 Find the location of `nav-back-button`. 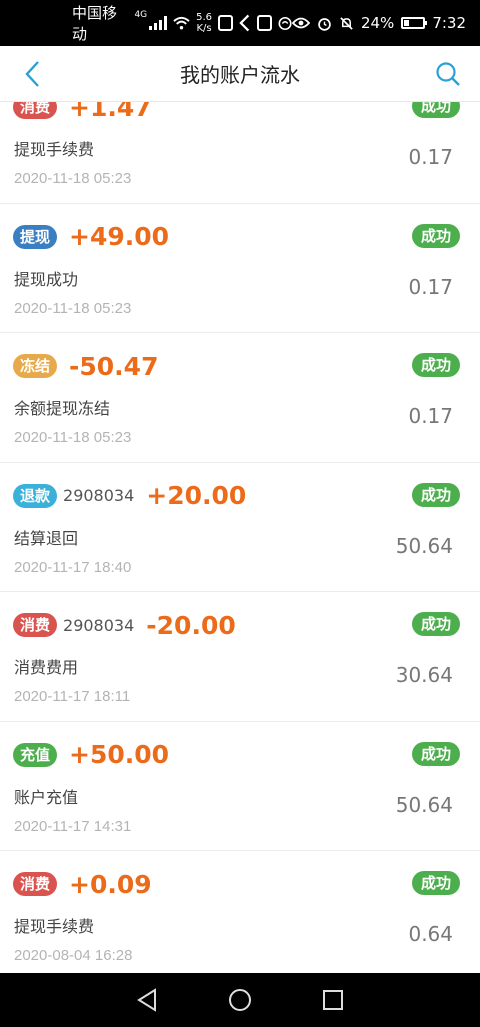

nav-back-button is located at coordinates (147, 1000).